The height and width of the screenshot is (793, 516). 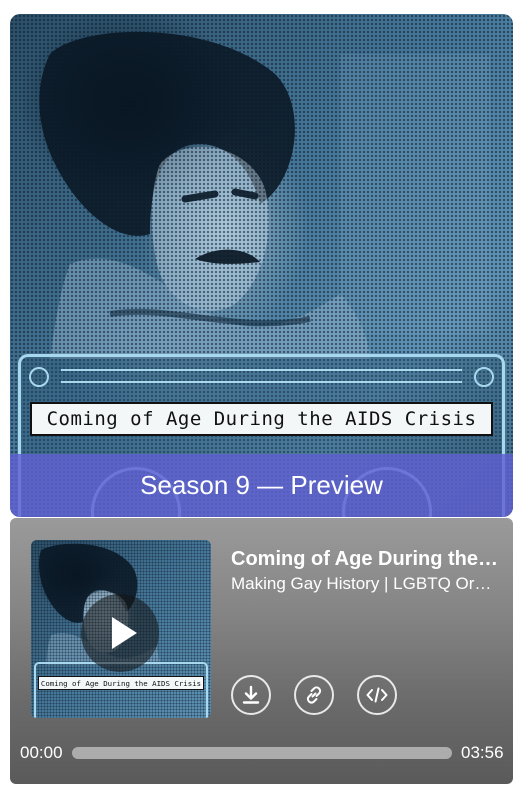 What do you see at coordinates (366, 559) in the screenshot?
I see `episode-title: Coming of Age During the AIDS Crisis` at bounding box center [366, 559].